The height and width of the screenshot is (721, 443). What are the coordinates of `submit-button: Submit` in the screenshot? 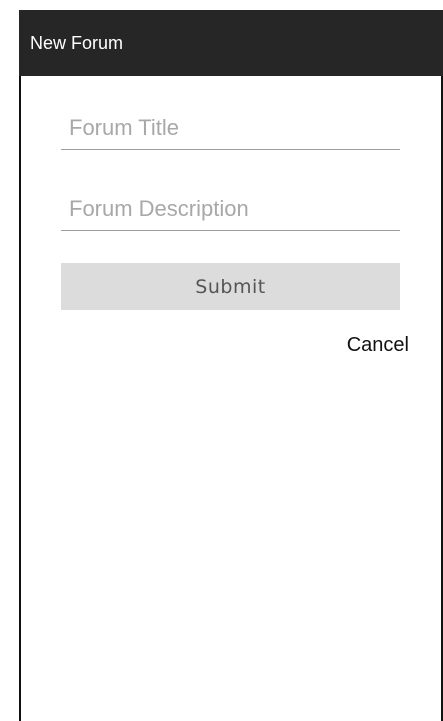 It's located at (230, 286).